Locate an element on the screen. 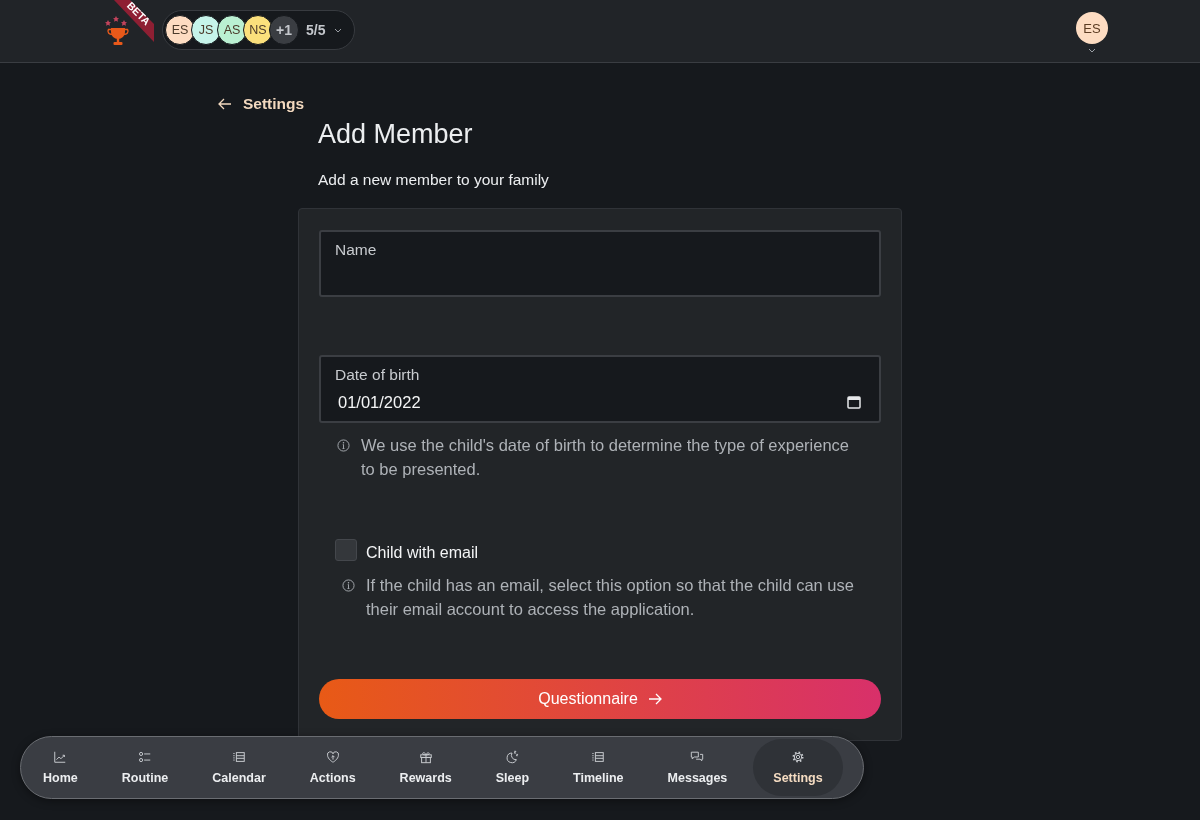 The height and width of the screenshot is (820, 1200). member-switcher: ES JS AS NS +1 5/5 is located at coordinates (259, 30).